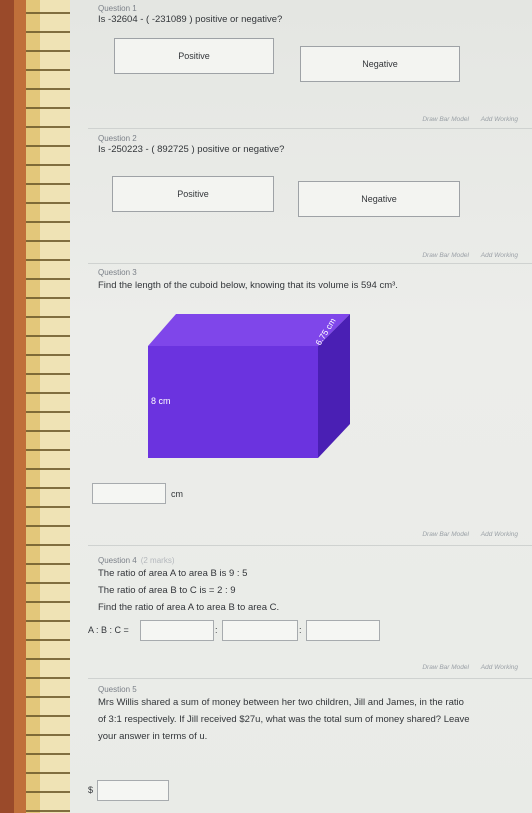 This screenshot has width=532, height=813. Describe the element at coordinates (173, 573) in the screenshot. I see `question-4-line-1: The ratio of area A to area B is 9 : 5` at that location.